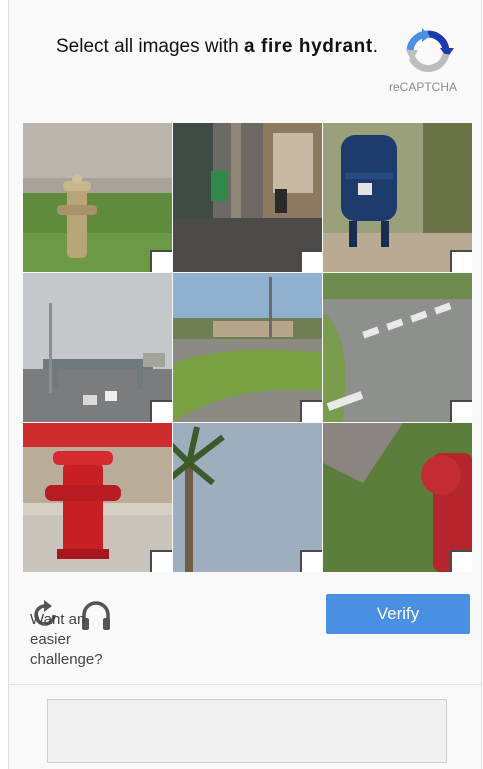  What do you see at coordinates (375, 46) in the screenshot?
I see `instruction-suffix: .` at bounding box center [375, 46].